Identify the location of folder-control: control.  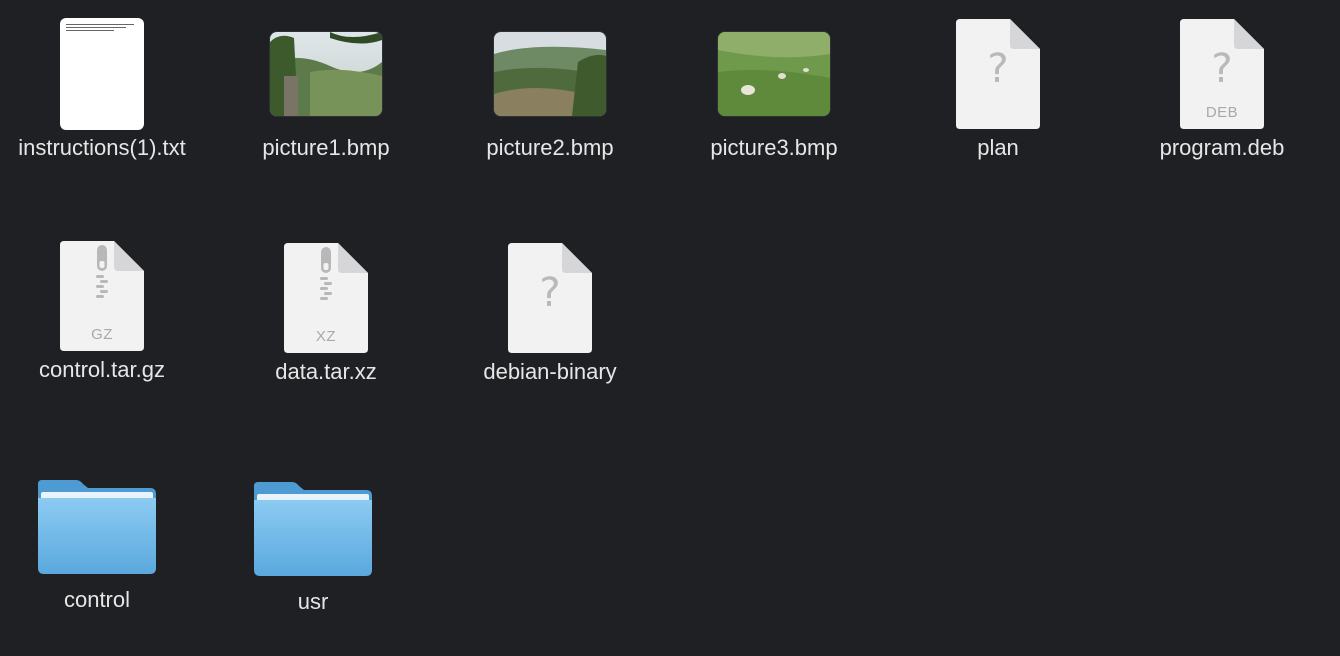
(104, 540).